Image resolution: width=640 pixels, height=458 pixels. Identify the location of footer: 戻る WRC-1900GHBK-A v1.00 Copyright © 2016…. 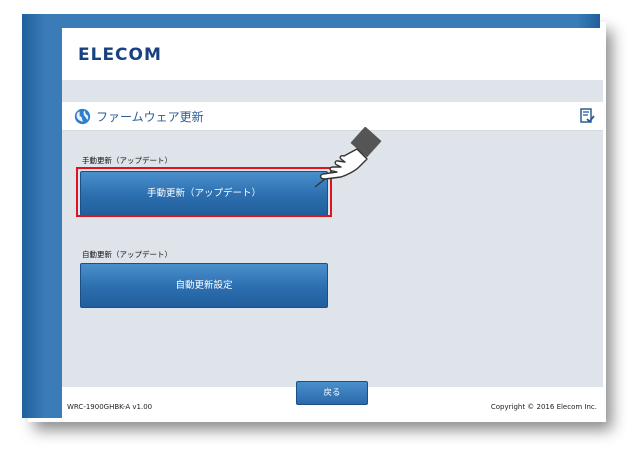
(332, 400).